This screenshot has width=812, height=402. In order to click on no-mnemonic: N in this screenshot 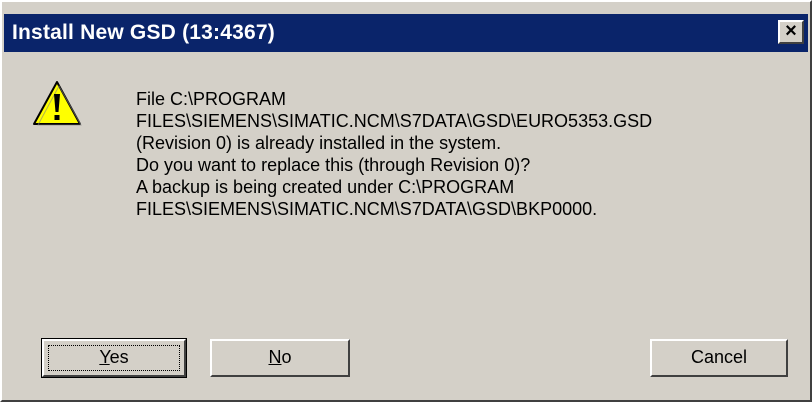, I will do `click(275, 357)`.